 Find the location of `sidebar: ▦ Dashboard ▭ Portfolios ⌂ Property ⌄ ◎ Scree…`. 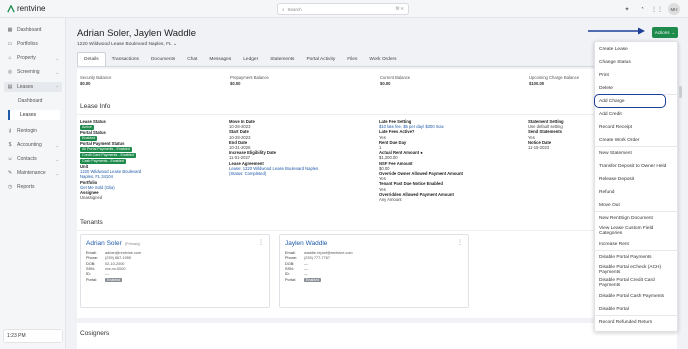

sidebar: ▦ Dashboard ▭ Portfolios ⌂ Property ⌄ ◎ Scree… is located at coordinates (33, 183).